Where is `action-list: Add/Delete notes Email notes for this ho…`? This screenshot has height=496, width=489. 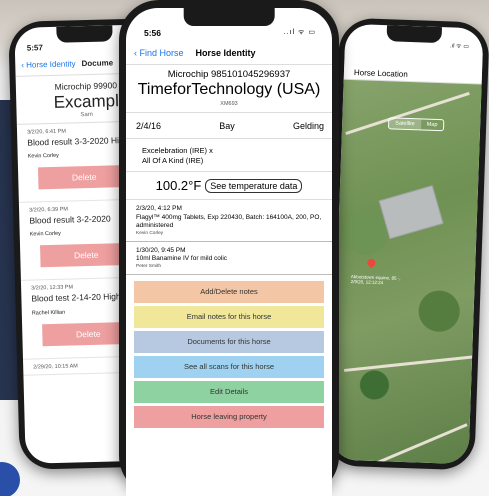 action-list: Add/Delete notes Email notes for this ho… is located at coordinates (229, 351).